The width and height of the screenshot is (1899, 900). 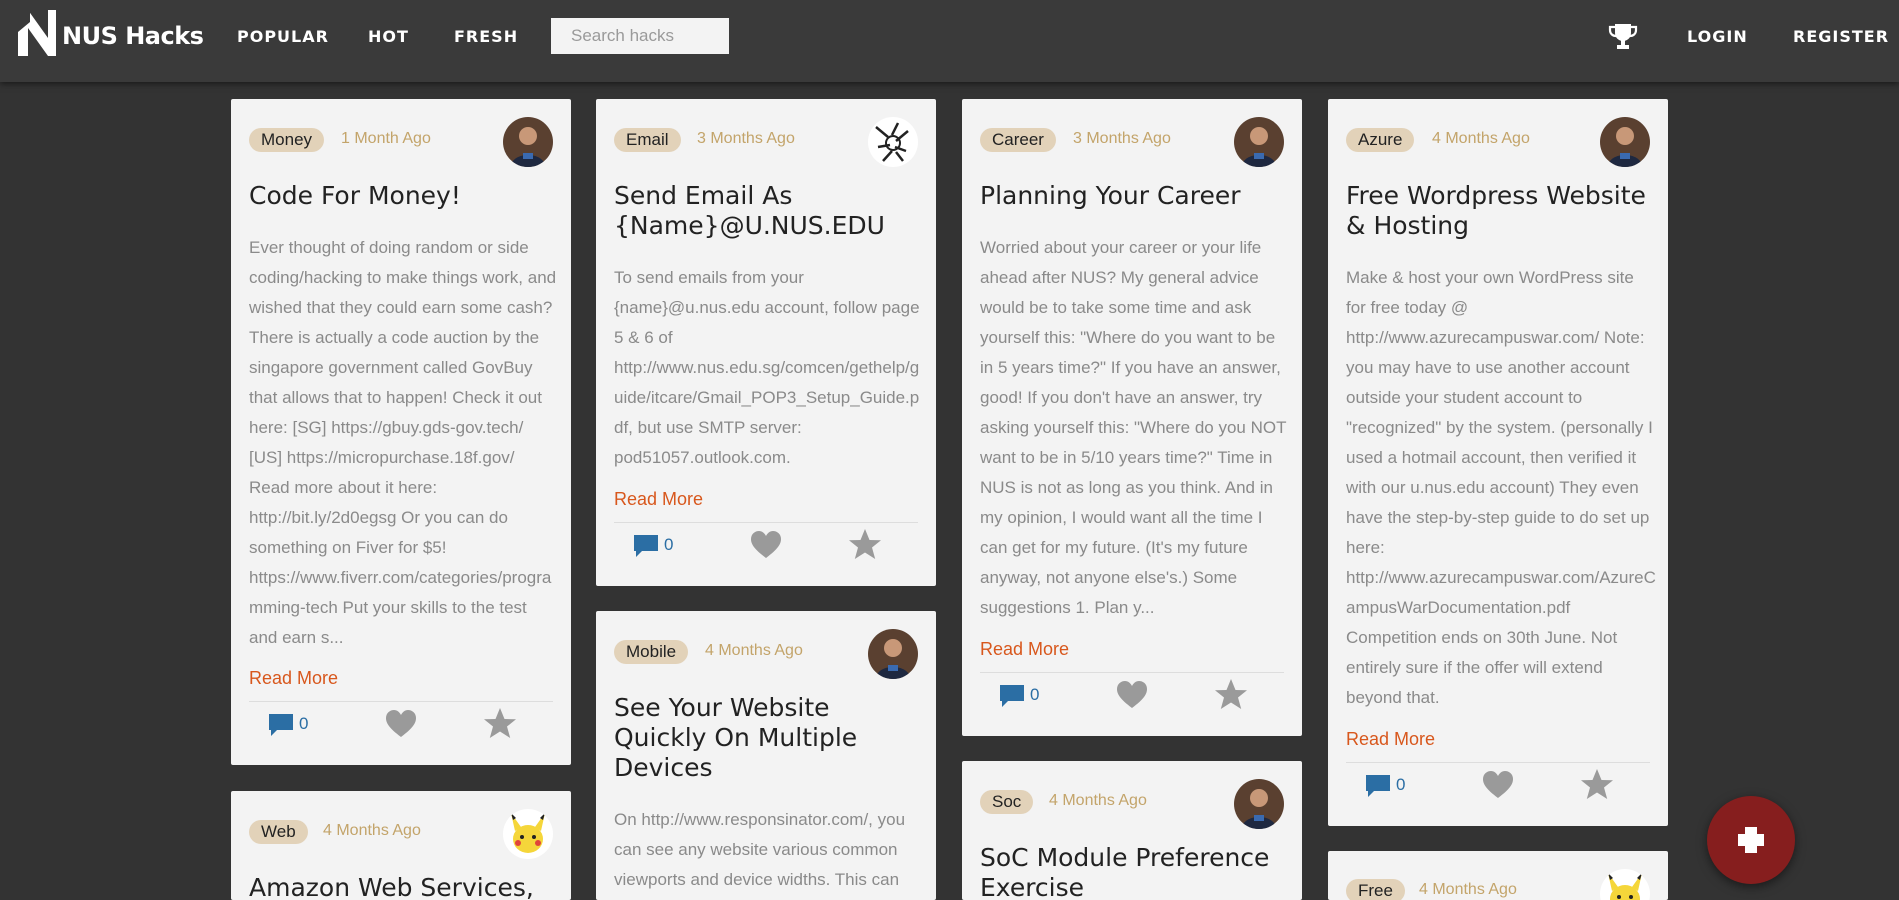 What do you see at coordinates (278, 832) in the screenshot?
I see `category-tag: Web` at bounding box center [278, 832].